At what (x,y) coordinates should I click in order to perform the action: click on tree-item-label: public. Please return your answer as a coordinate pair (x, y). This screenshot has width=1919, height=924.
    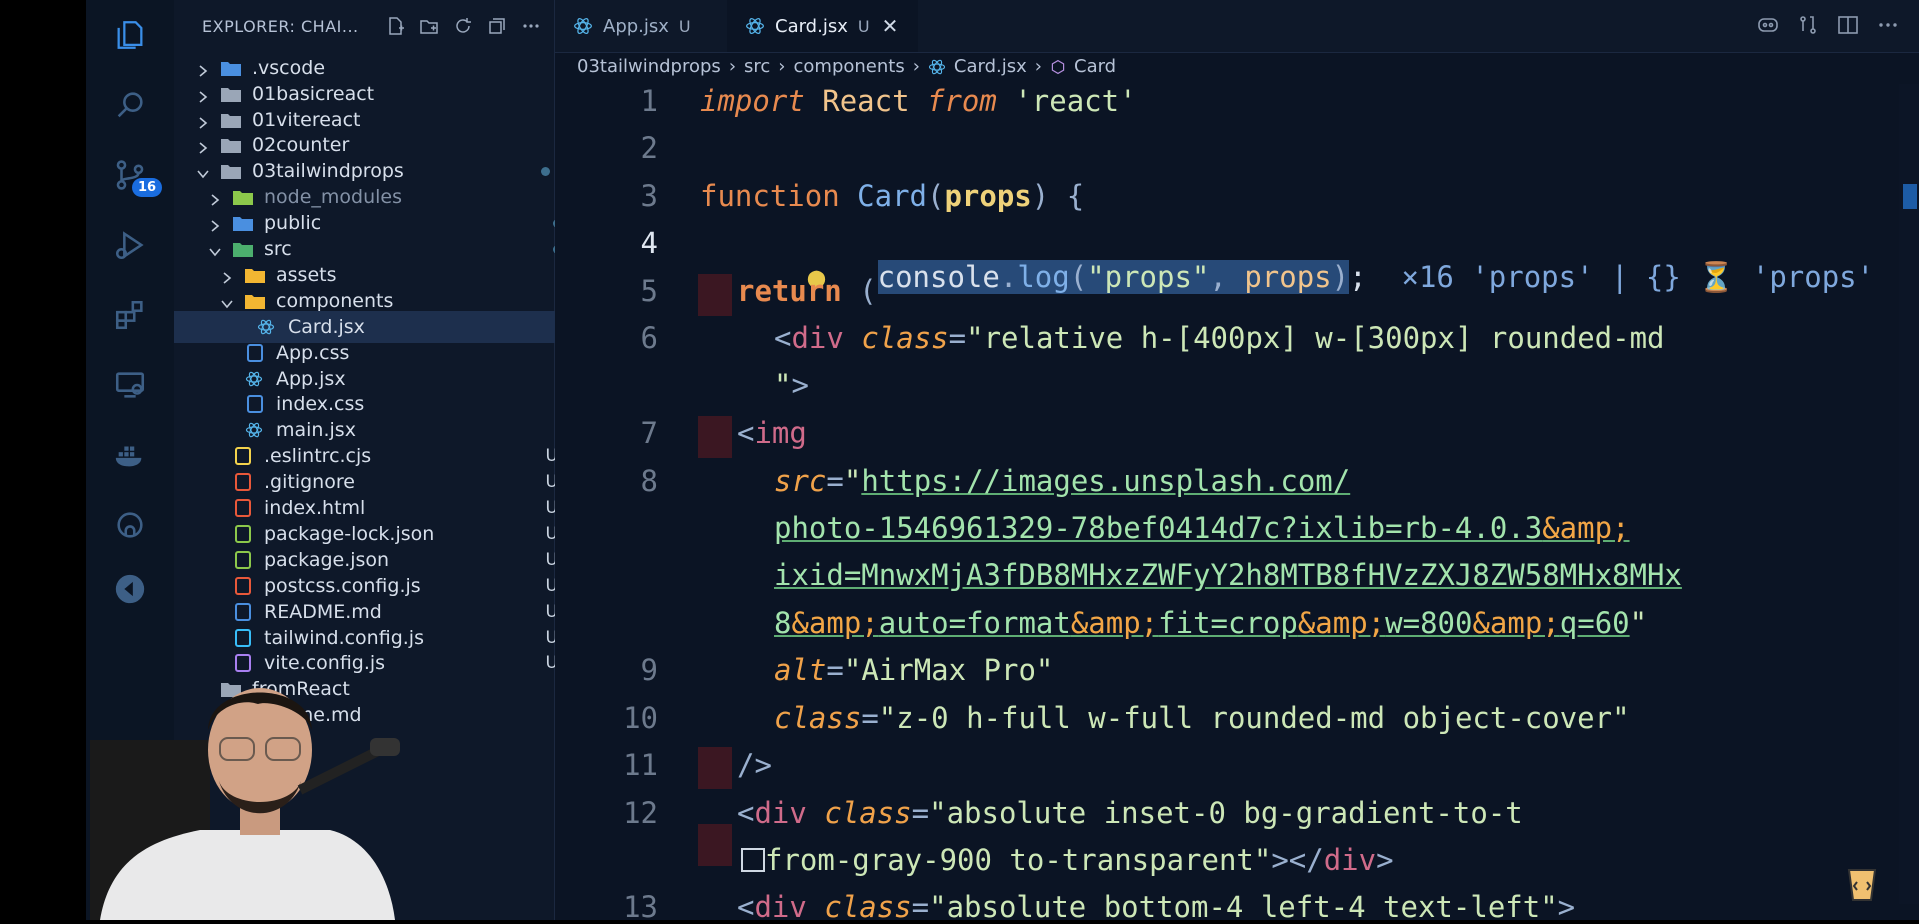
    Looking at the image, I should click on (293, 223).